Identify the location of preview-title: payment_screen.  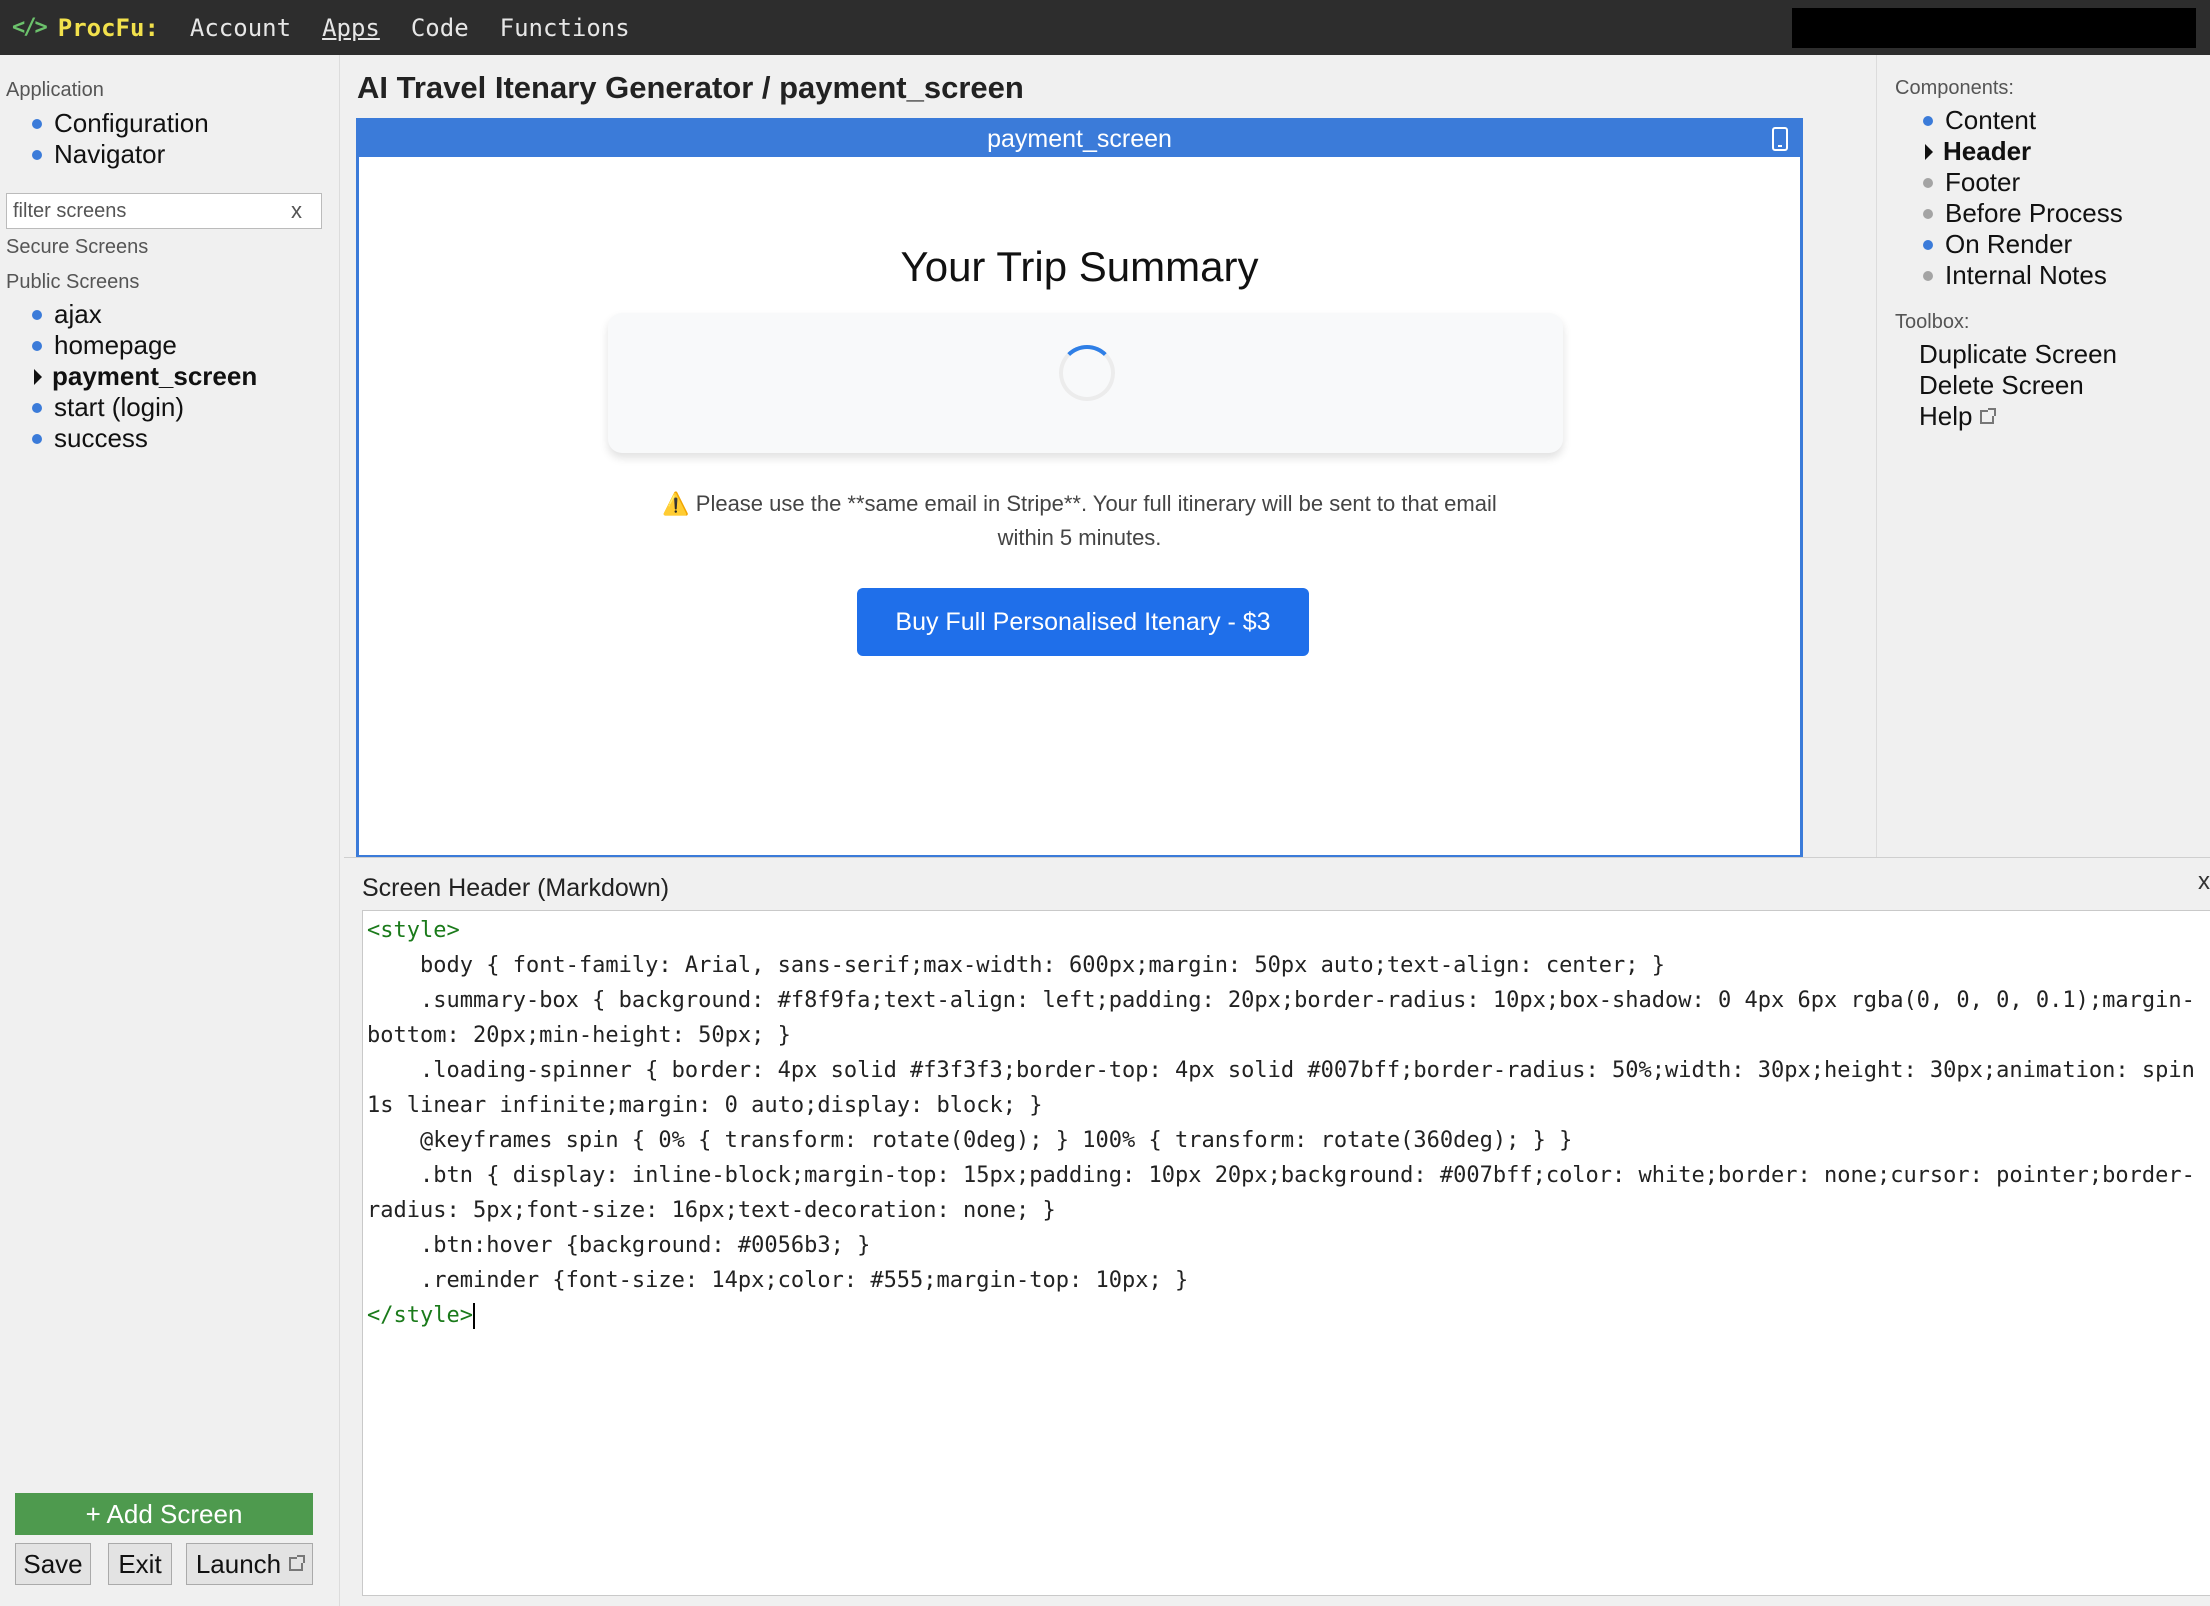
(1079, 138).